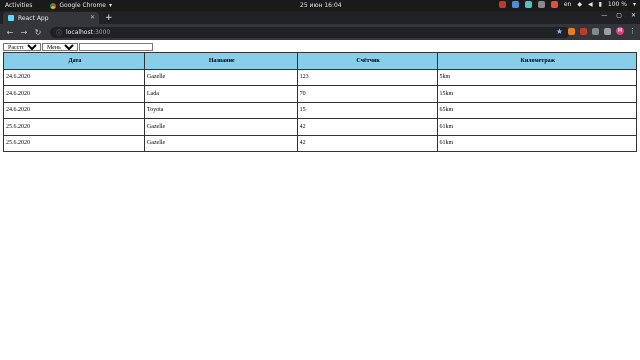 Image resolution: width=640 pixels, height=360 pixels. I want to click on header-date: Дата, so click(74, 61).